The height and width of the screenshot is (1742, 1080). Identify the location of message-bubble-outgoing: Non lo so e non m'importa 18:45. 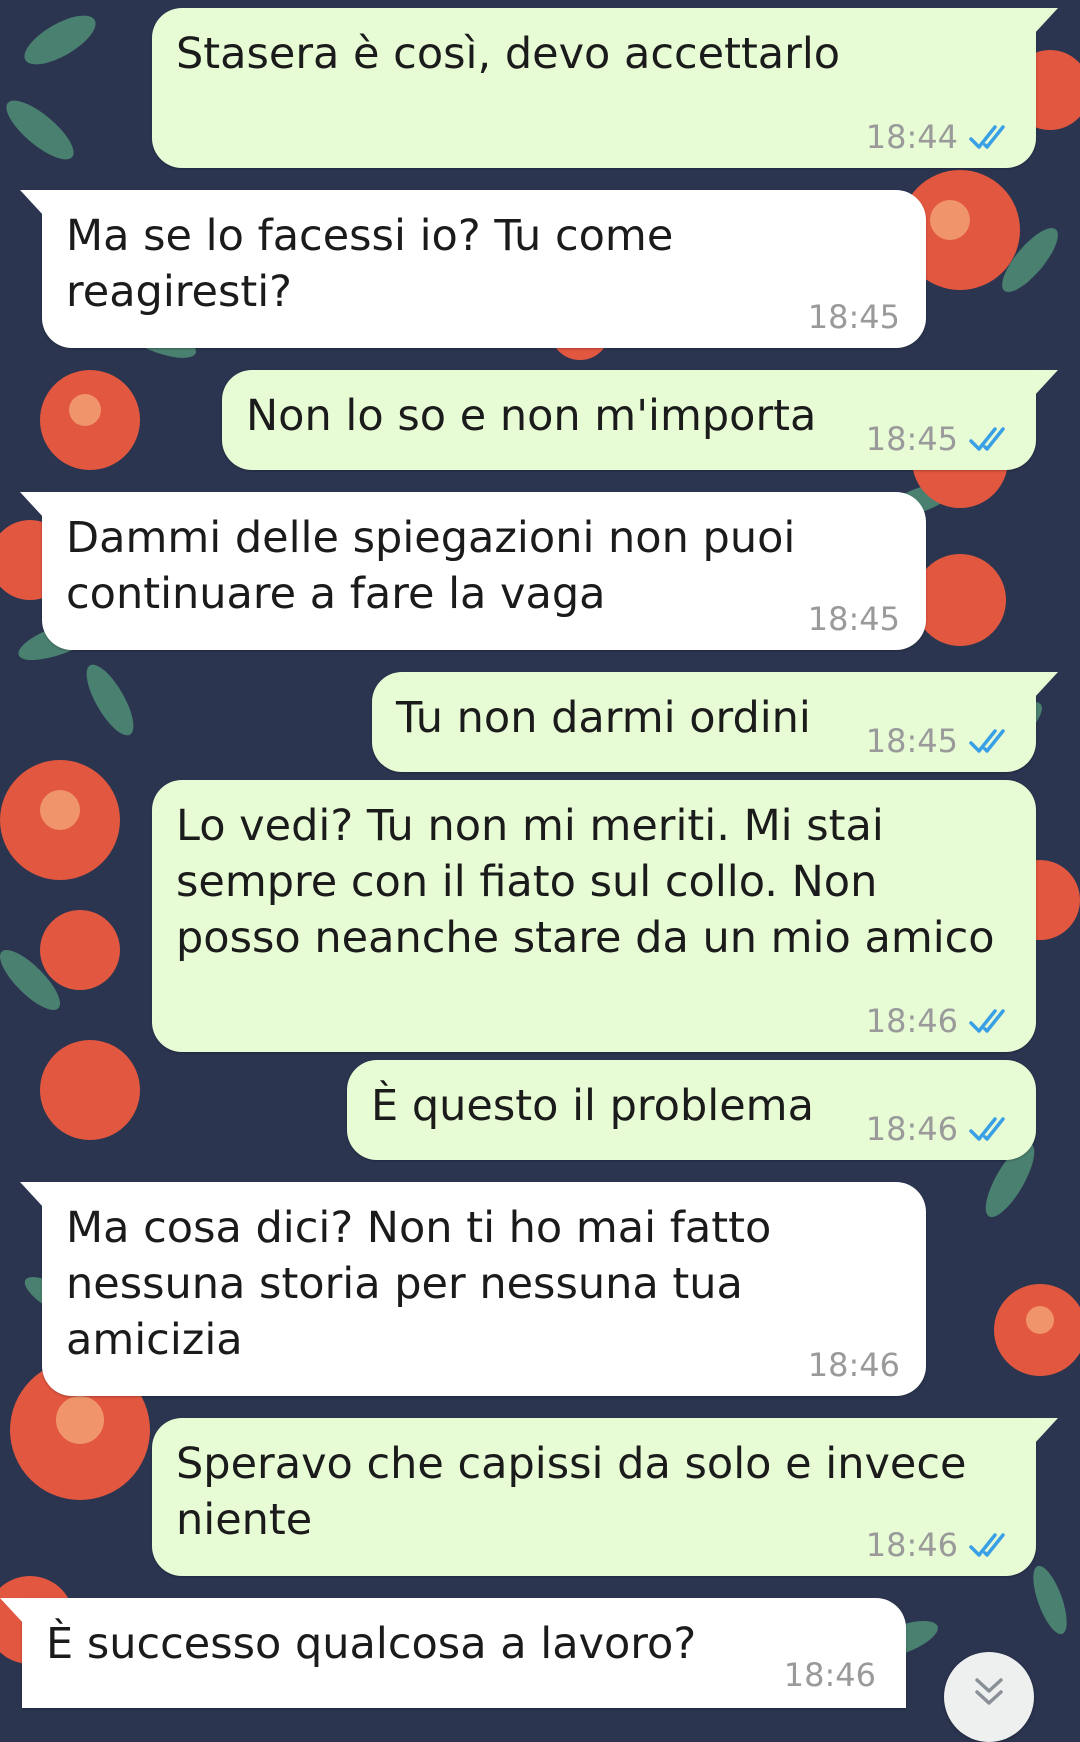
(640, 420).